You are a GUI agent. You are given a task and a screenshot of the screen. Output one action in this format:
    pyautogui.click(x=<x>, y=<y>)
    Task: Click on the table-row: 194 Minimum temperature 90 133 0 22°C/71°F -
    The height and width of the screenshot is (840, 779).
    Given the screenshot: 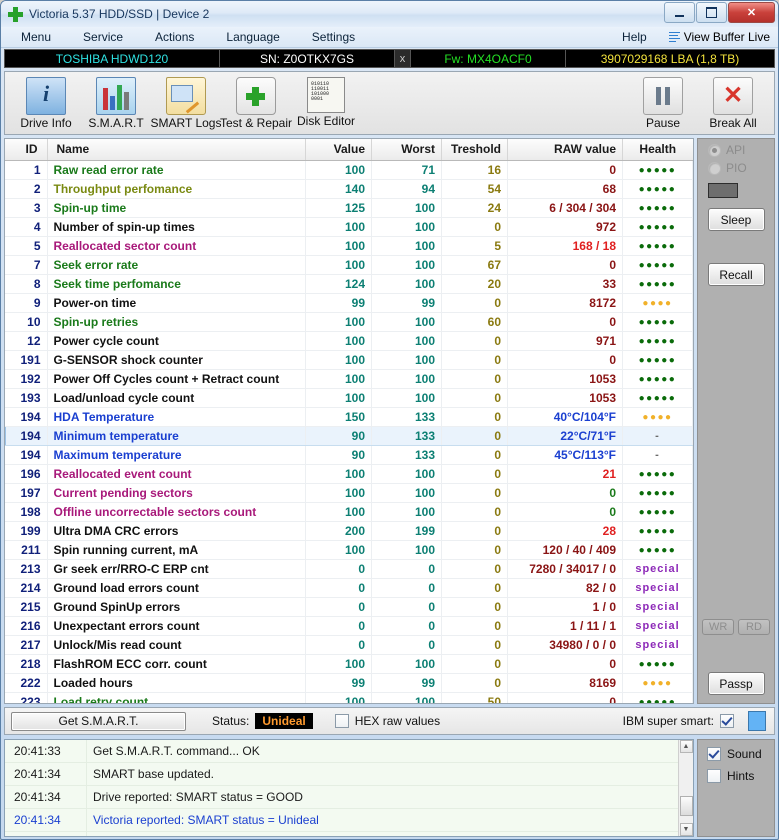 What is the action you would take?
    pyautogui.click(x=349, y=436)
    